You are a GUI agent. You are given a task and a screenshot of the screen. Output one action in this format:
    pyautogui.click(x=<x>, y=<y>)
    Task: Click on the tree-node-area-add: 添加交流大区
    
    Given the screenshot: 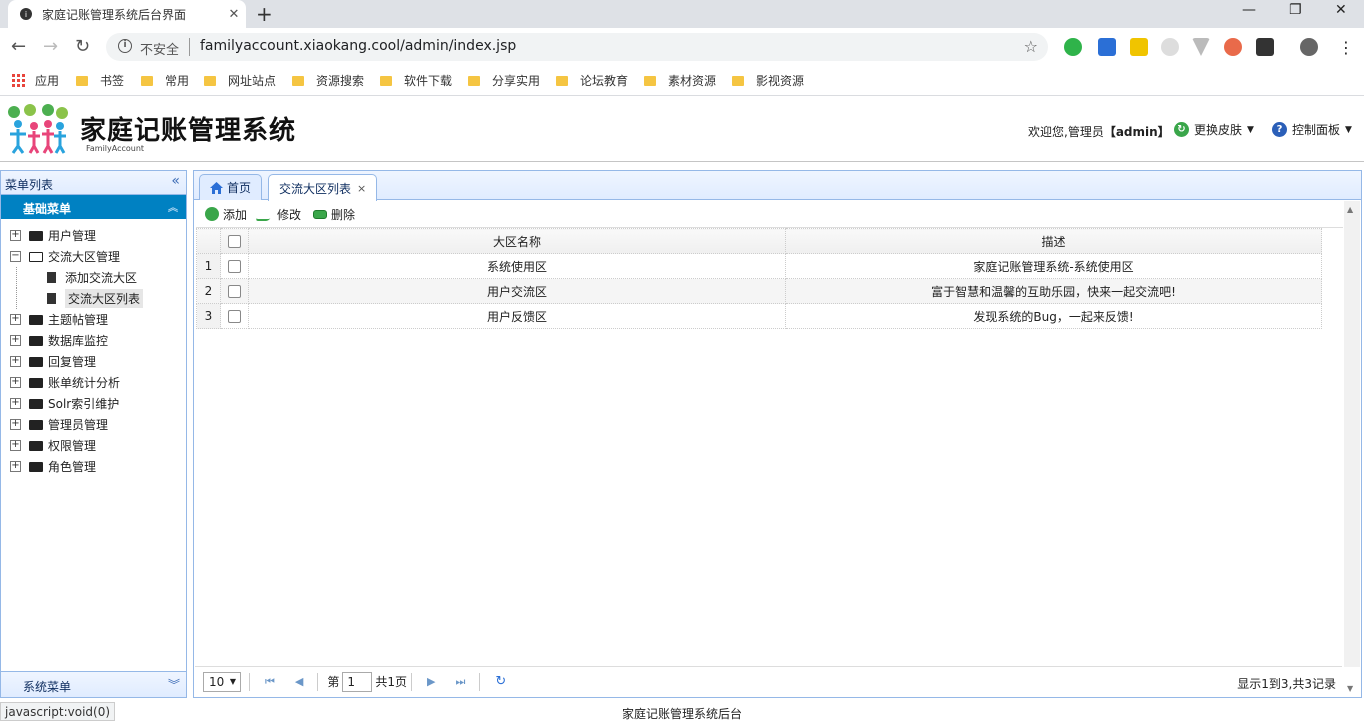 What is the action you would take?
    pyautogui.click(x=93, y=277)
    